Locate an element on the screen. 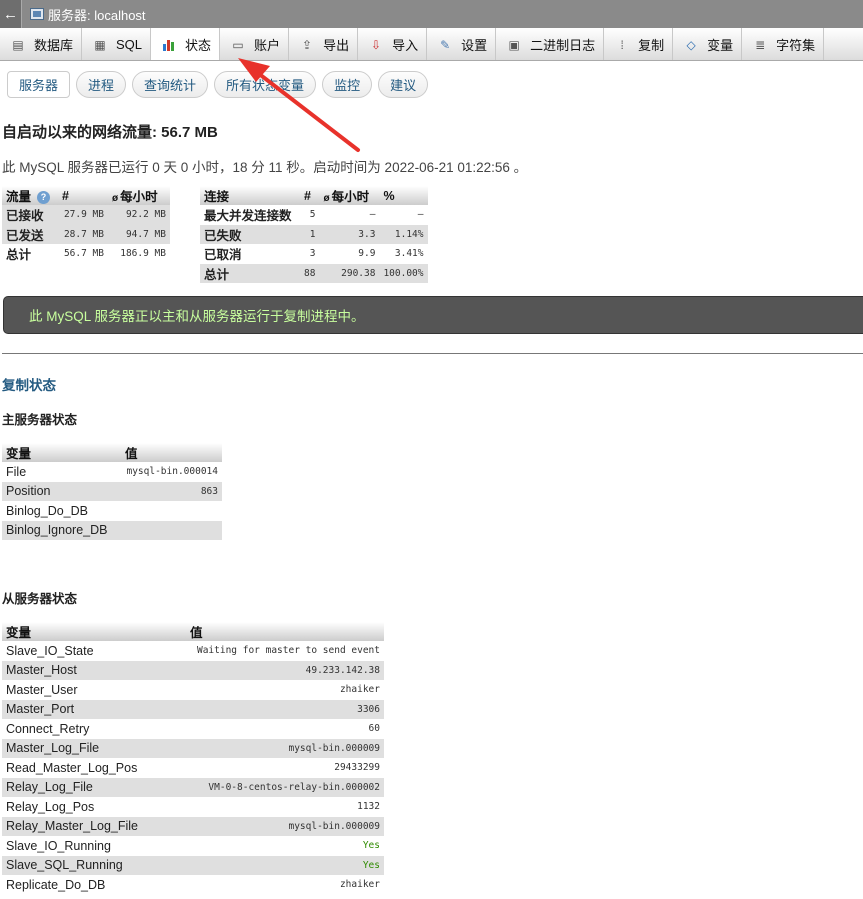 The height and width of the screenshot is (899, 863). variable-name: Master_Host is located at coordinates (94, 670).